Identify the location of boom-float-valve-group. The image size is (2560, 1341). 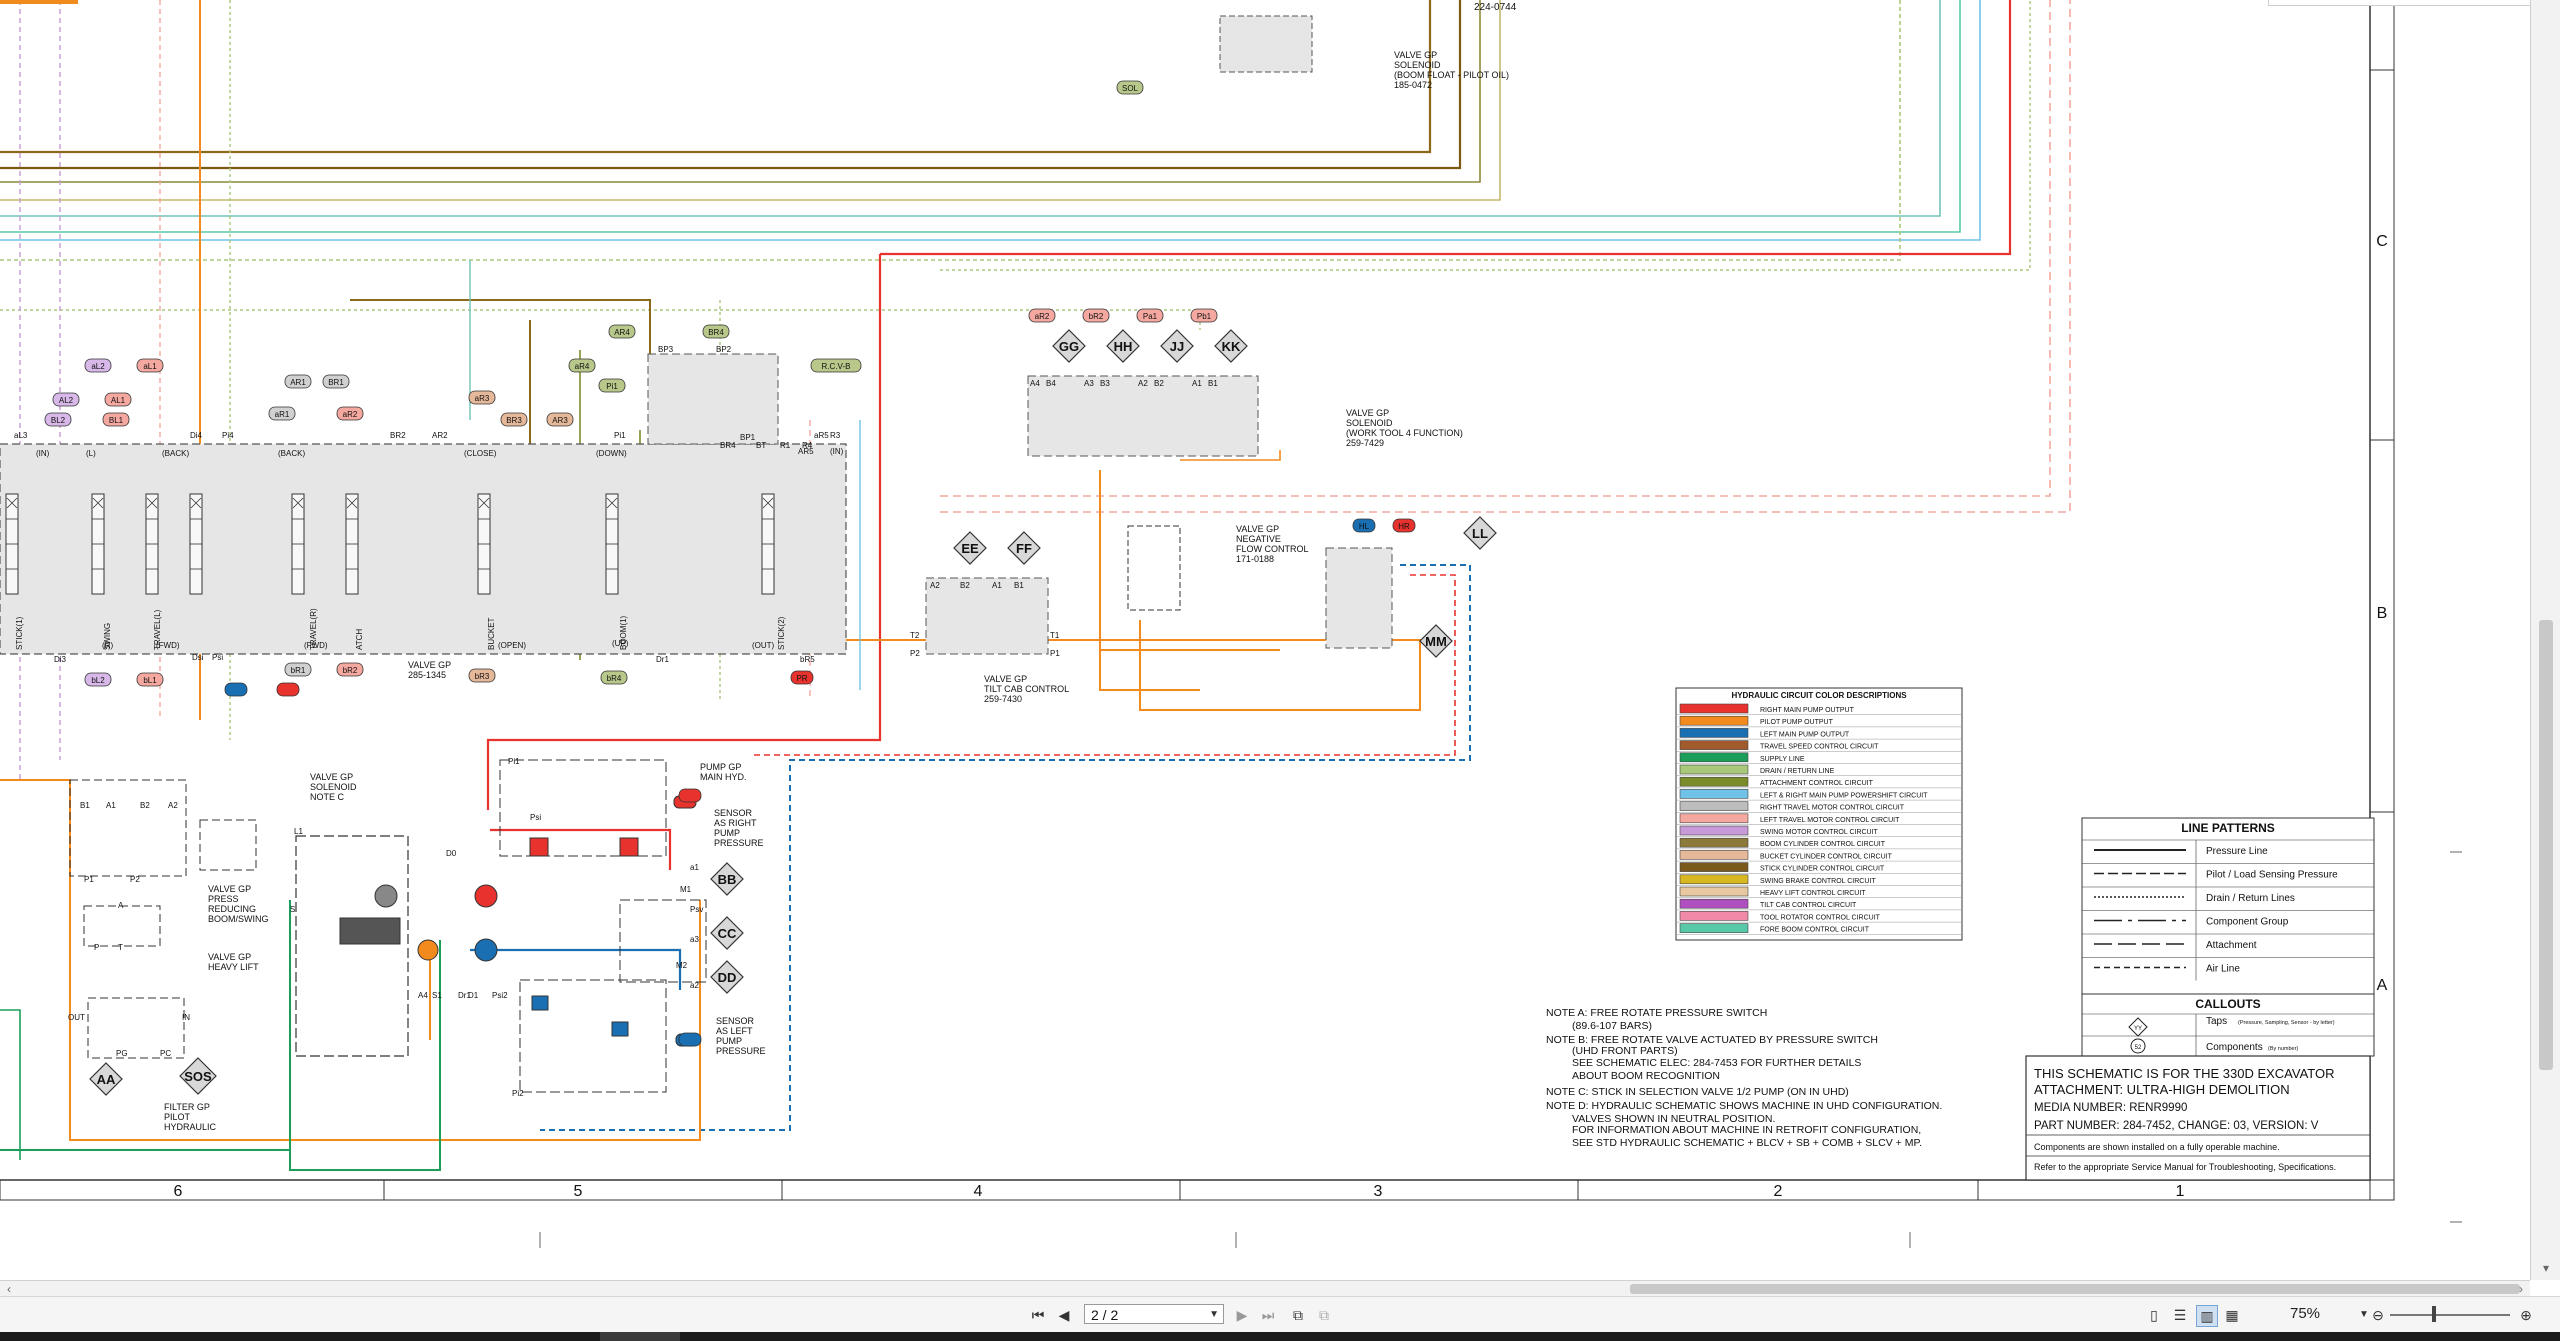
(1266, 44).